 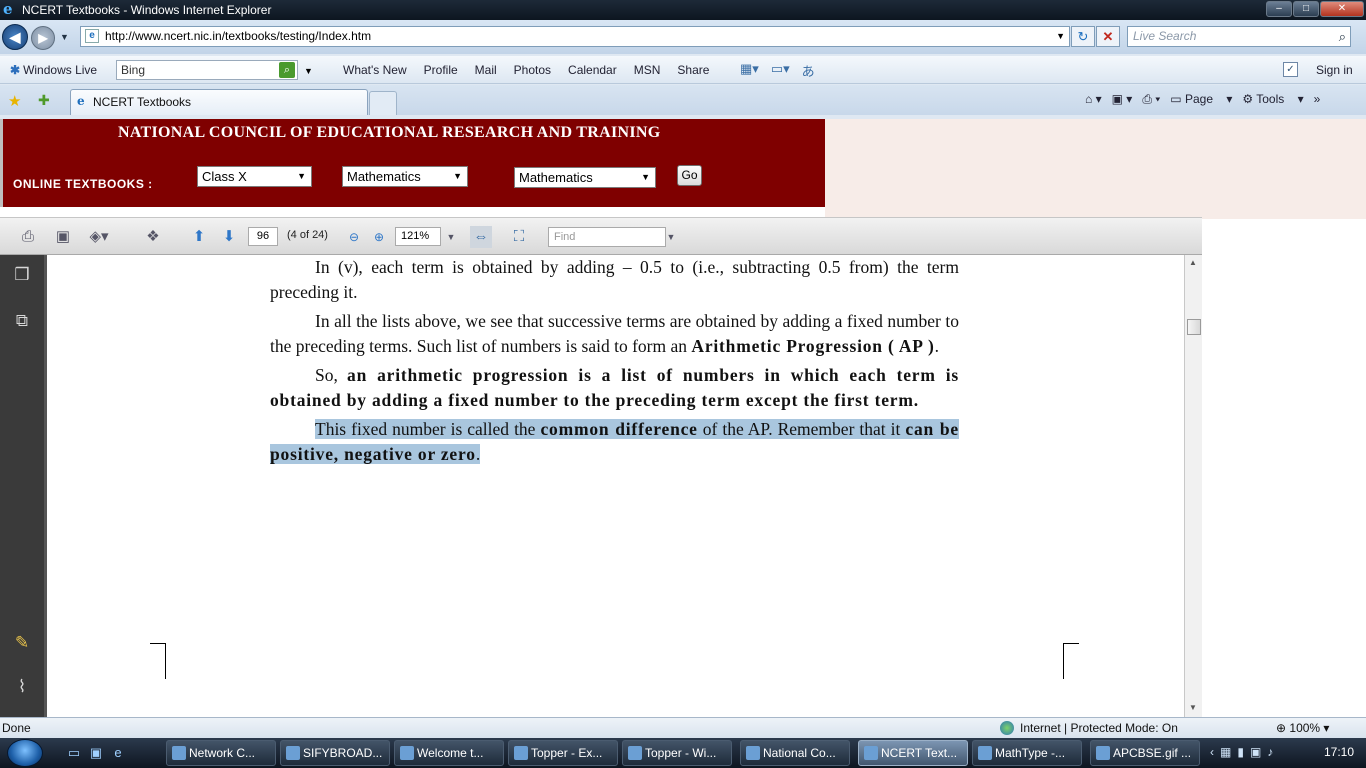 What do you see at coordinates (585, 177) in the screenshot?
I see `book-select: Mathematics ▼` at bounding box center [585, 177].